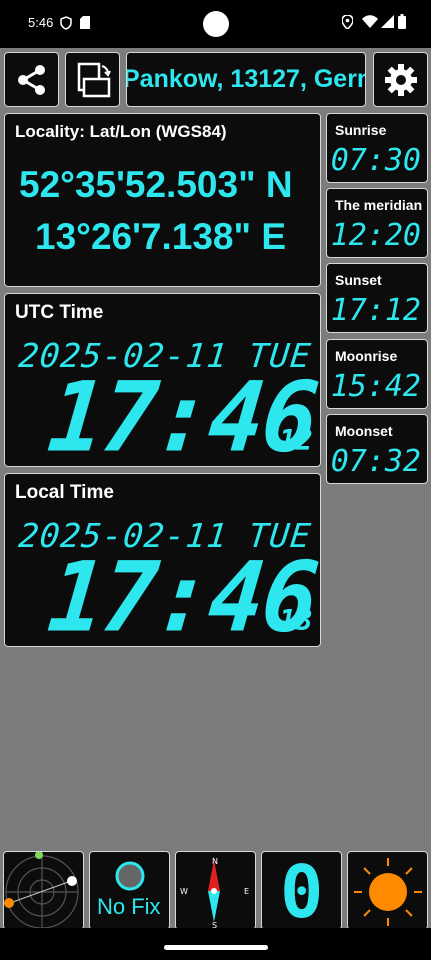  I want to click on home-gesture-pill, so click(216, 947).